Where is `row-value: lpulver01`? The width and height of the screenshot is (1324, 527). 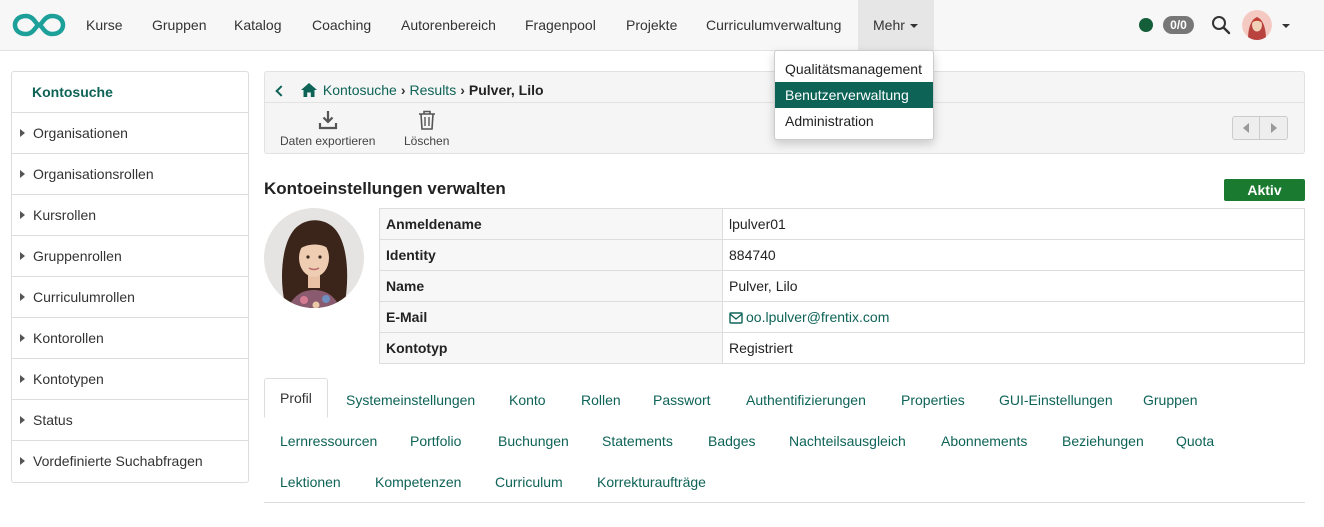
row-value: lpulver01 is located at coordinates (1013, 224).